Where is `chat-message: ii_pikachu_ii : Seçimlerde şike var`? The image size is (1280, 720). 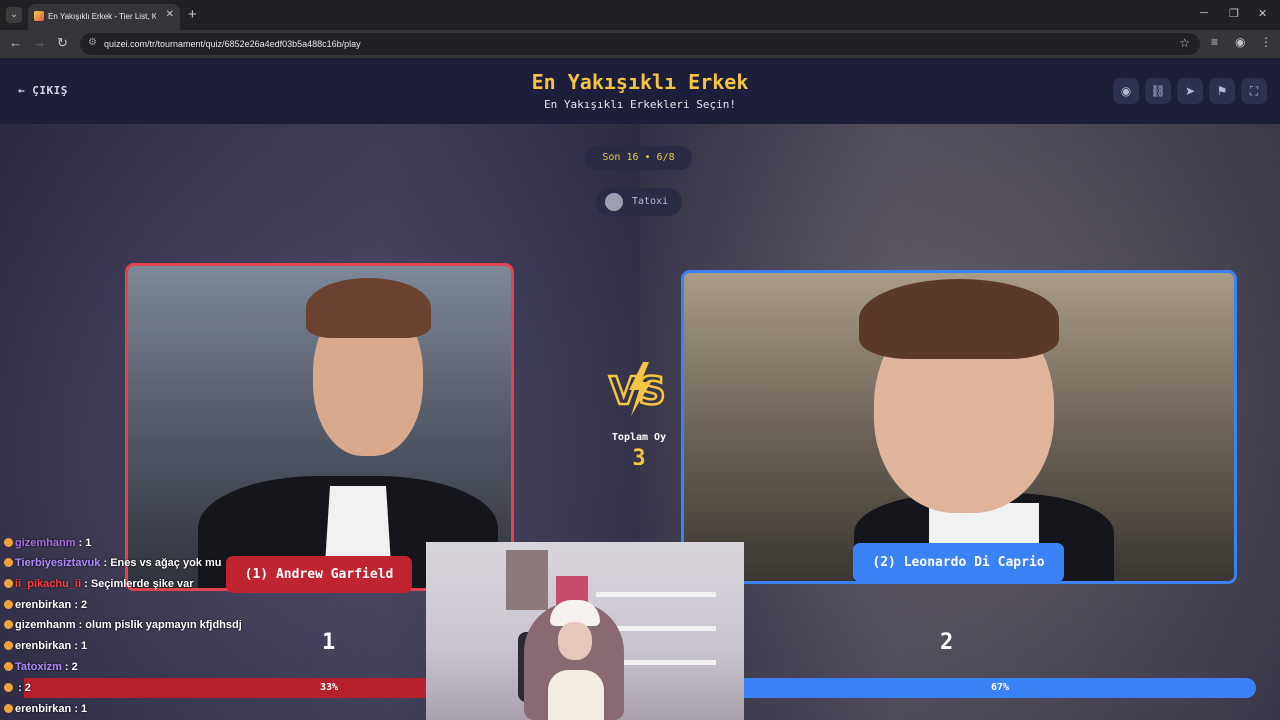
chat-message: ii_pikachu_ii : Seçimlerde şike var is located at coordinates (99, 584).